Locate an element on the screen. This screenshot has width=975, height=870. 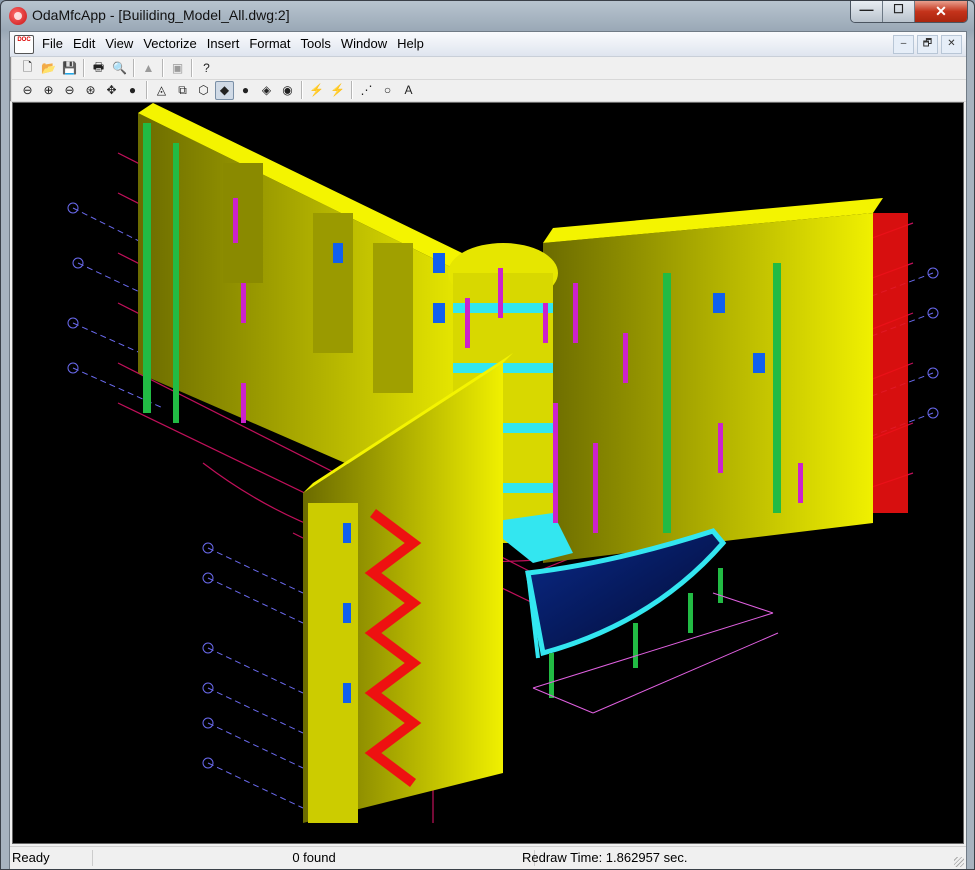
open-folder-icon: 📂 is located at coordinates (48, 68).